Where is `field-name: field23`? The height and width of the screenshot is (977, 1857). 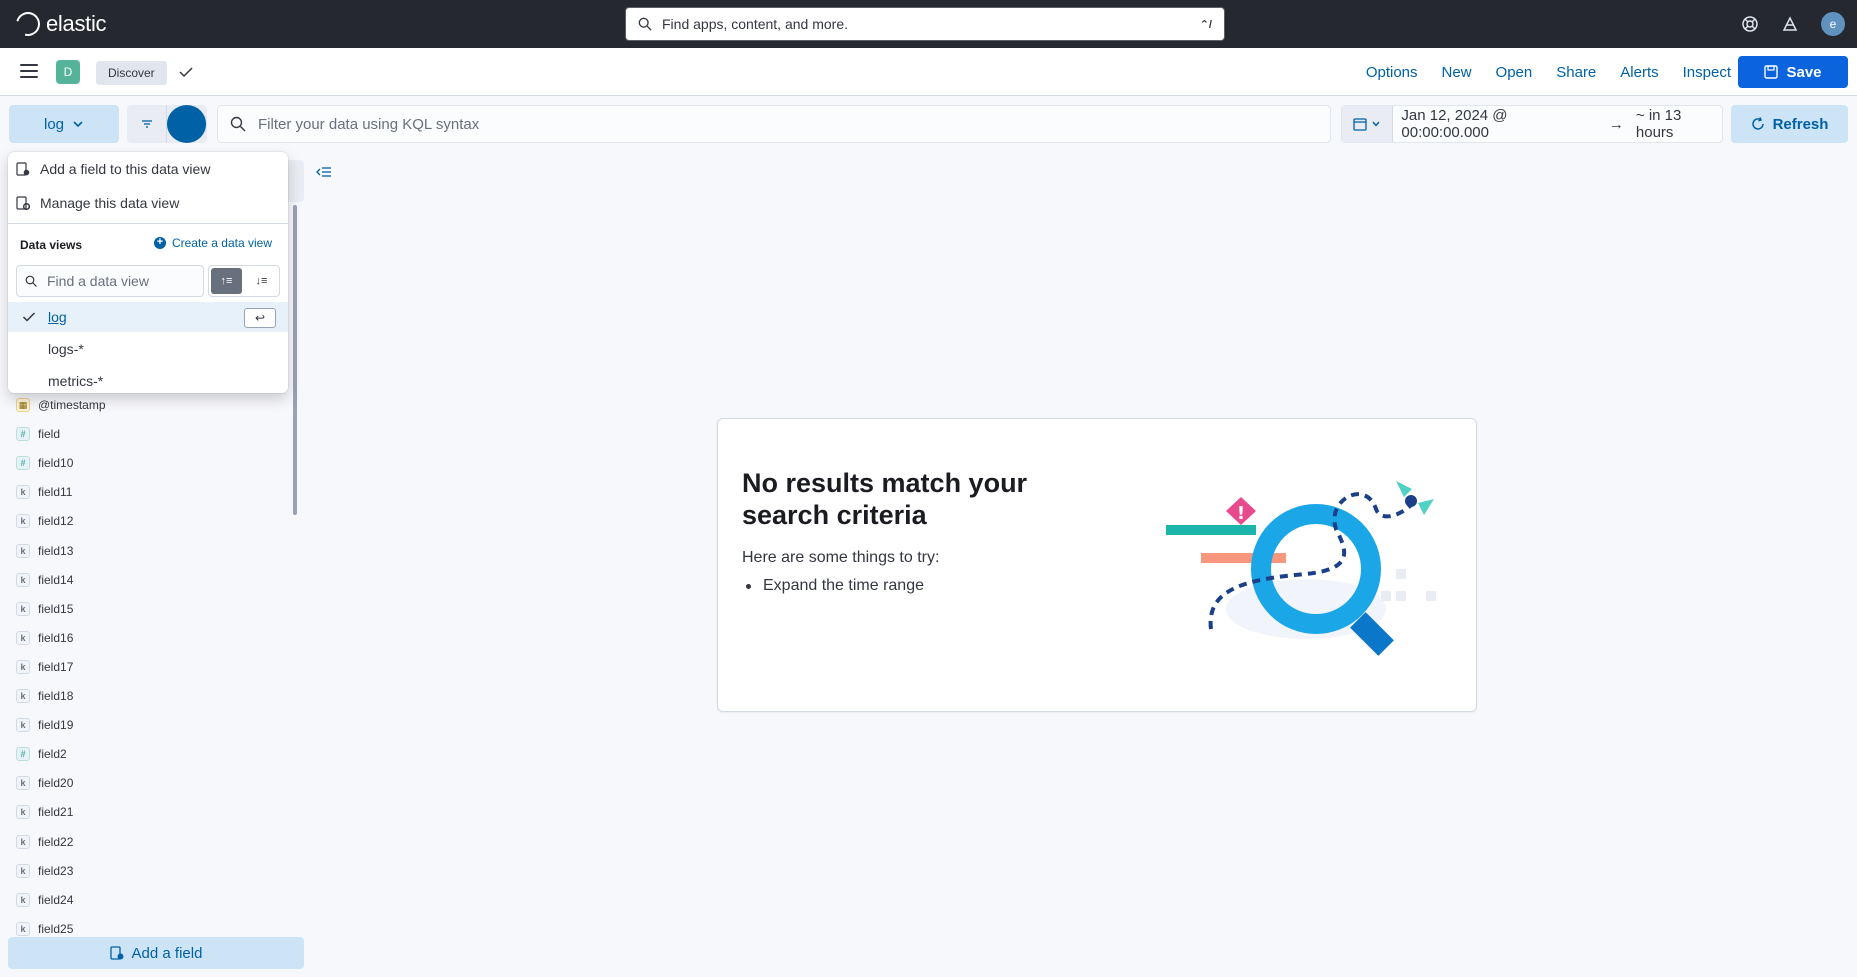 field-name: field23 is located at coordinates (56, 871).